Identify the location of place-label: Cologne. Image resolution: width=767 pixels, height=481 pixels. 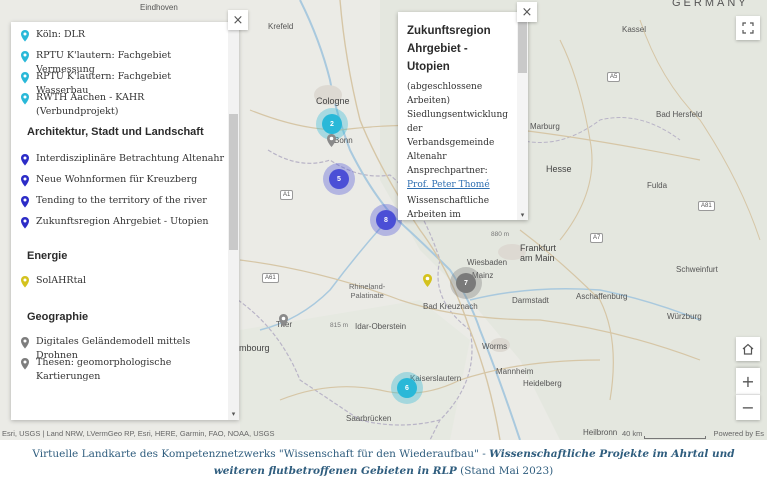
(333, 101).